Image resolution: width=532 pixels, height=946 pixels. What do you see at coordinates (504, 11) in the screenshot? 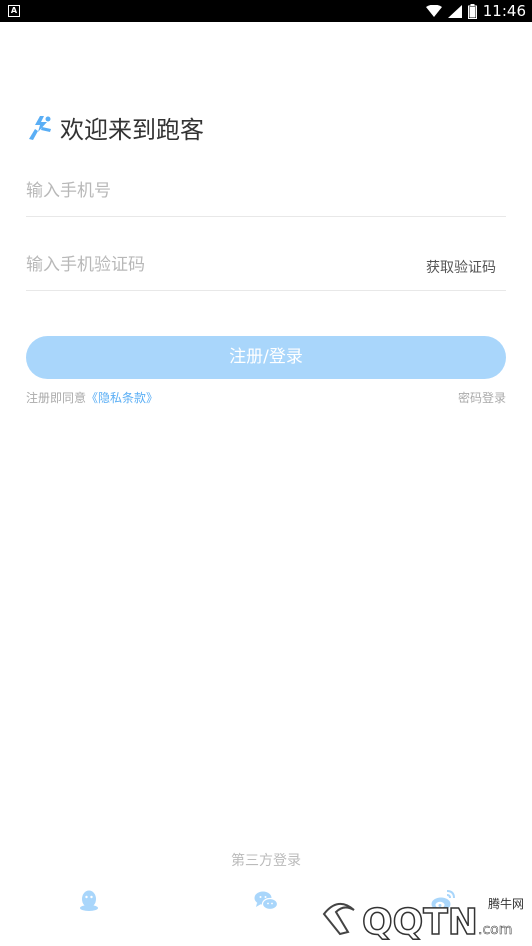
I see `status-time: 11:46` at bounding box center [504, 11].